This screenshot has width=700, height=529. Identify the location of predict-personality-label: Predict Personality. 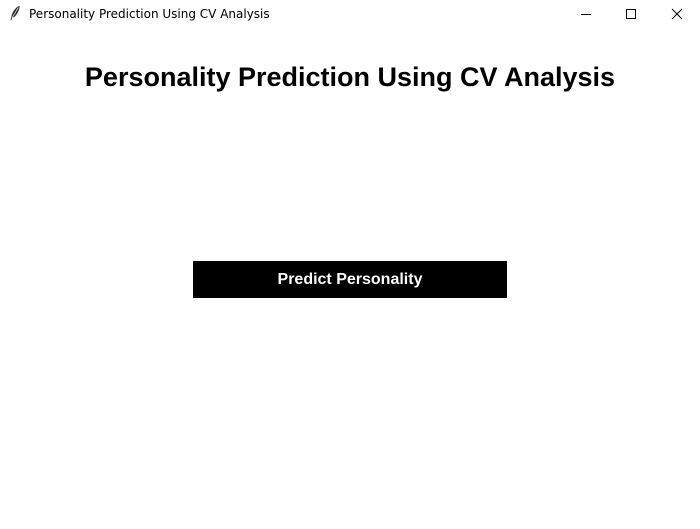
(350, 279).